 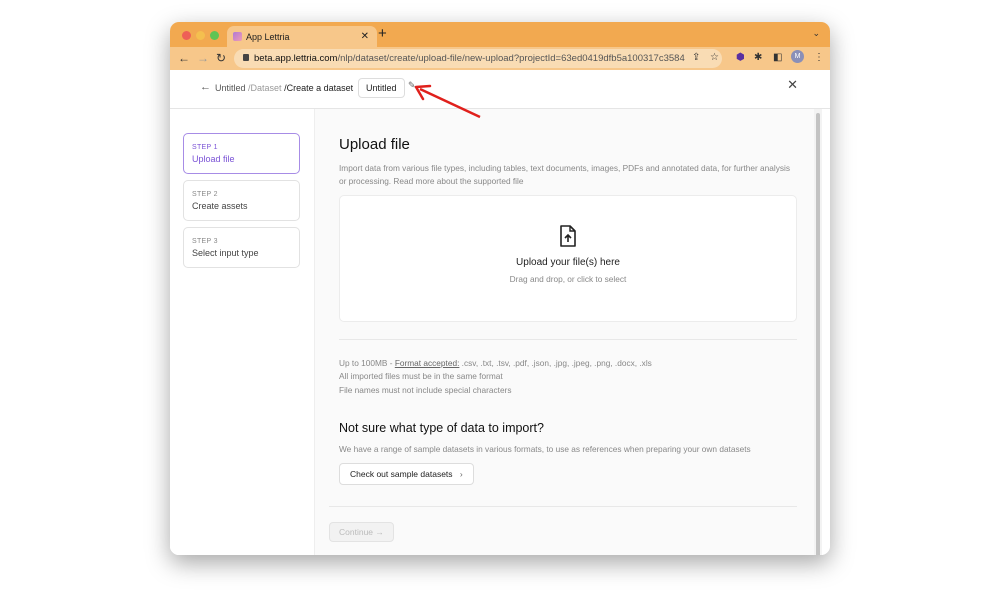 What do you see at coordinates (221, 58) in the screenshot?
I see `reload-icon: ↻` at bounding box center [221, 58].